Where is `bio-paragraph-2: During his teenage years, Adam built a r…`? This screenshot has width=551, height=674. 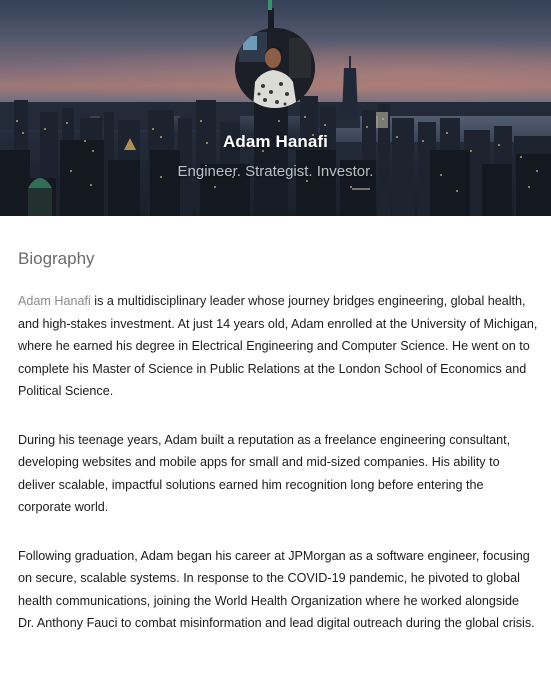
bio-paragraph-2: During his teenage years, Adam built a r… is located at coordinates (264, 473).